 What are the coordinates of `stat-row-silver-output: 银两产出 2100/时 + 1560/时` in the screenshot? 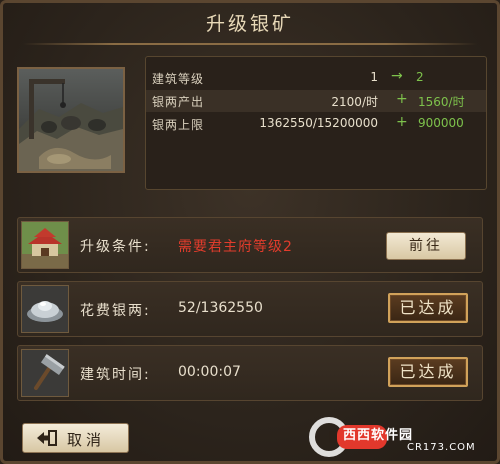 It's located at (316, 101).